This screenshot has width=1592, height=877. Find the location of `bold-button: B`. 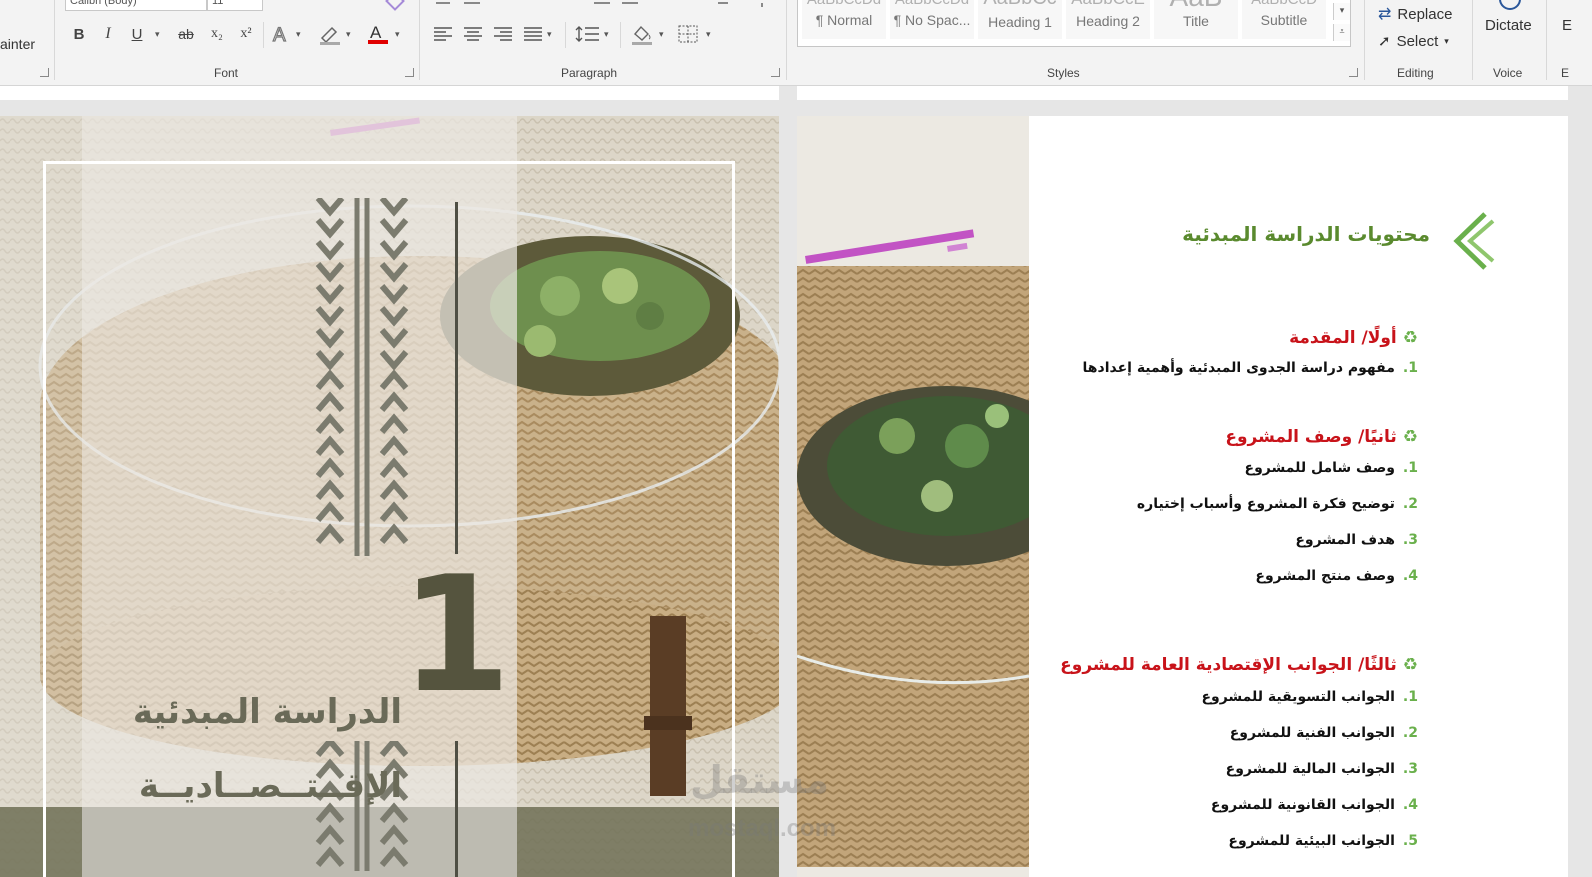

bold-button: B is located at coordinates (79, 34).